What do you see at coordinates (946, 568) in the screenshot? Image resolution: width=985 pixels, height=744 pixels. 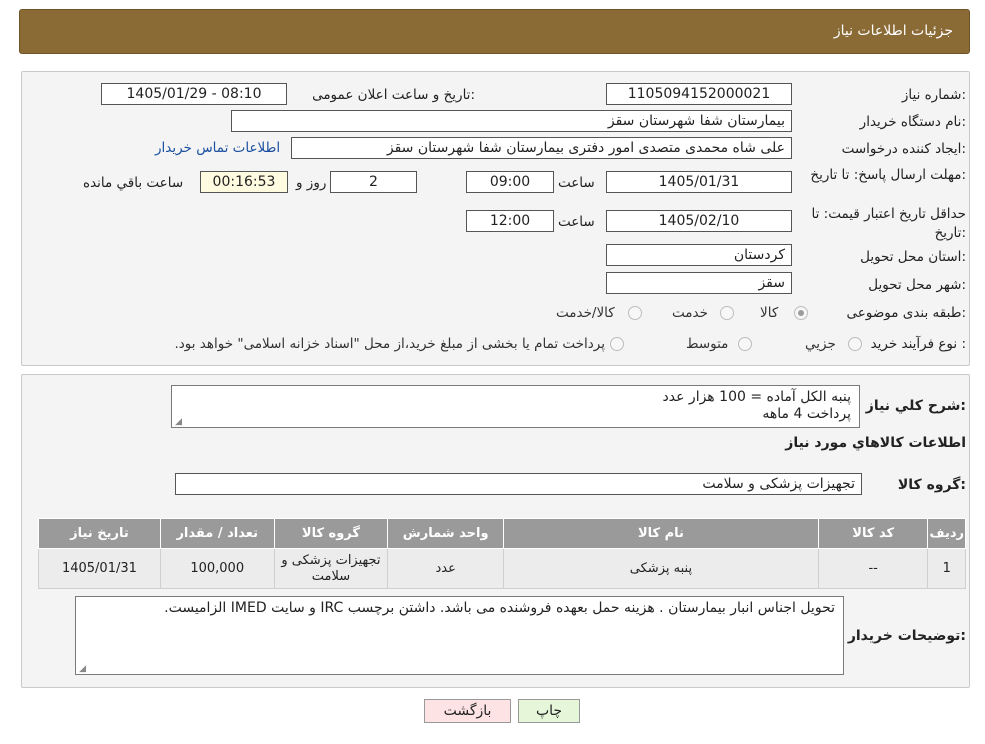 I see `cell-row: 1` at bounding box center [946, 568].